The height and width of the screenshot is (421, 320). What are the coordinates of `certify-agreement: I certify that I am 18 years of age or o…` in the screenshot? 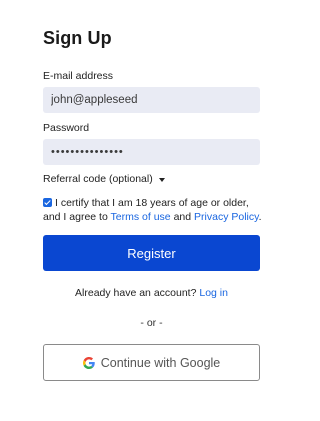 It's located at (153, 210).